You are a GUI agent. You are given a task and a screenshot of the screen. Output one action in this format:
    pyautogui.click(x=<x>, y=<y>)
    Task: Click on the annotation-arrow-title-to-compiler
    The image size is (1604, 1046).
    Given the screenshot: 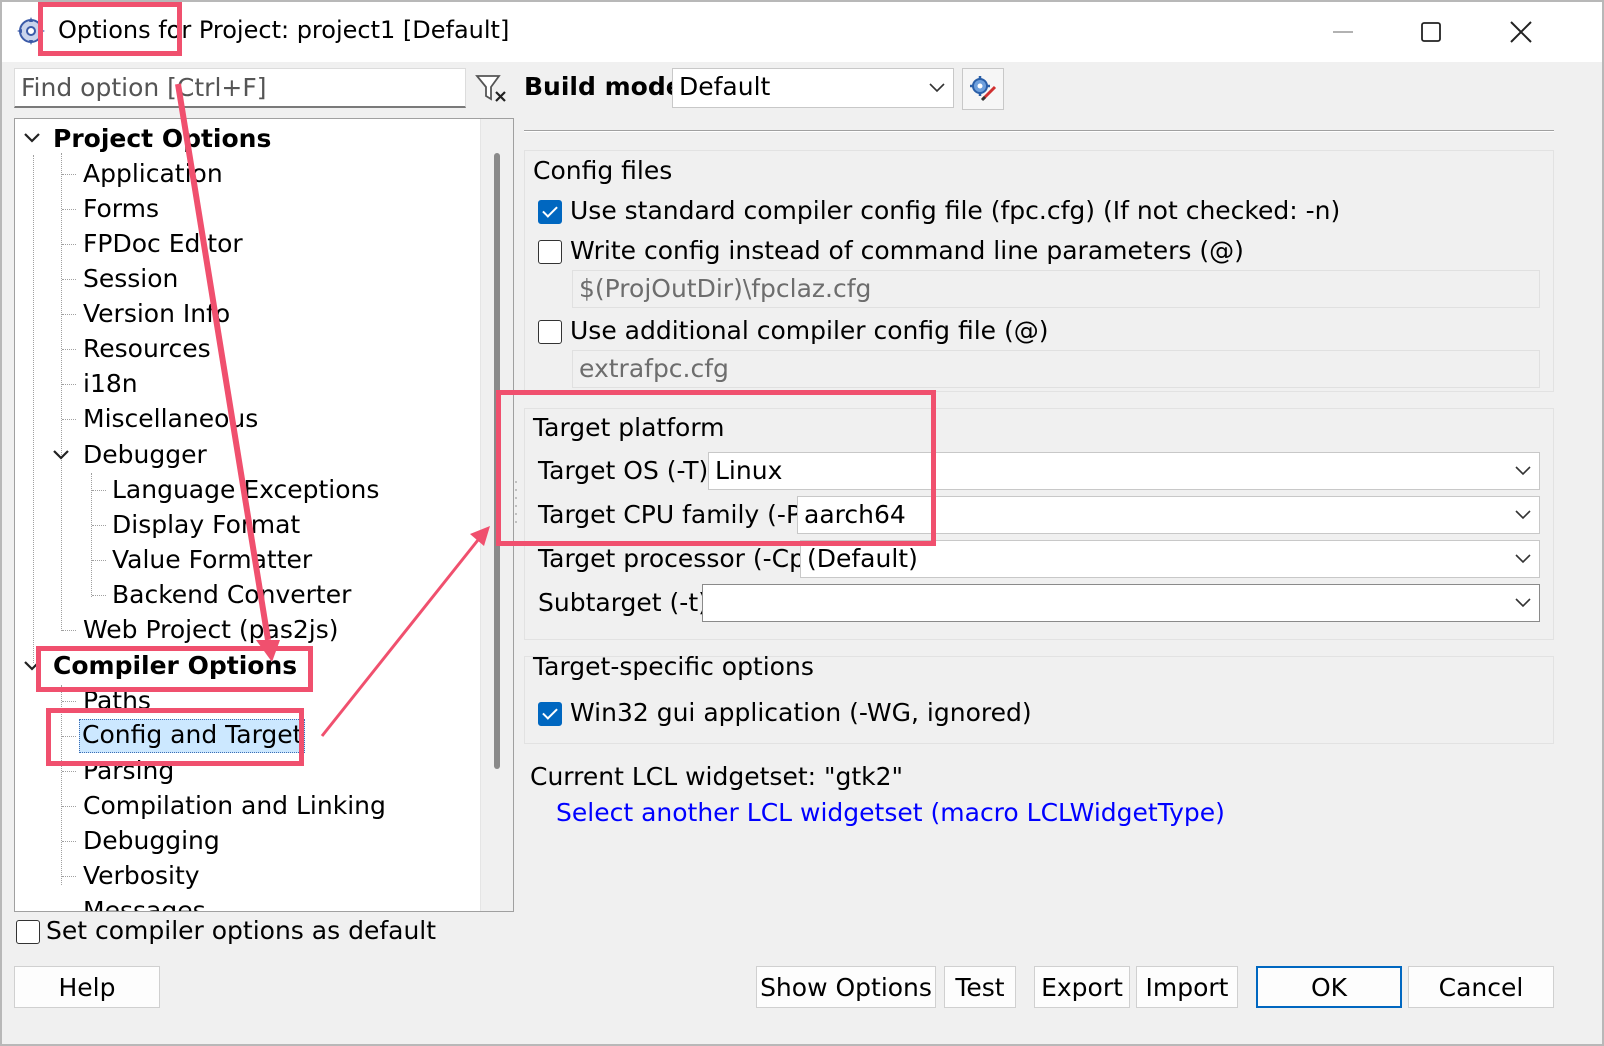 What is the action you would take?
    pyautogui.click(x=223, y=362)
    